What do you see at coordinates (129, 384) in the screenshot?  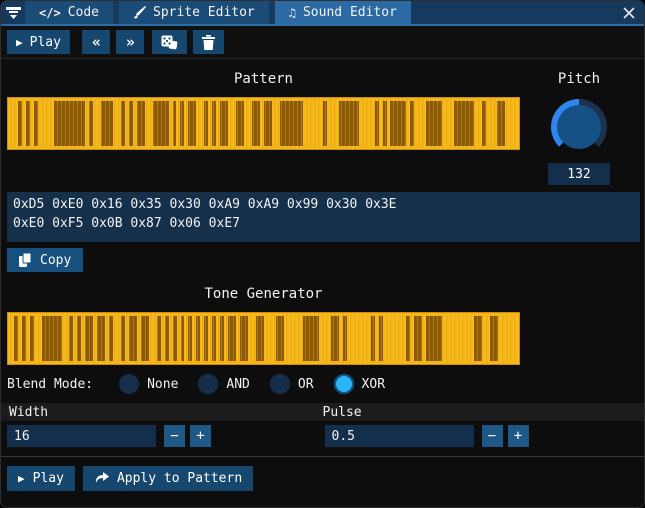 I see `radio-icon-none` at bounding box center [129, 384].